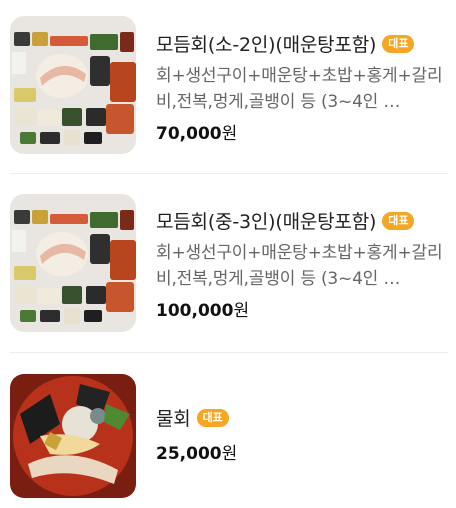 This screenshot has width=456, height=508. Describe the element at coordinates (197, 454) in the screenshot. I see `menu-item-price: 25,000원` at that location.